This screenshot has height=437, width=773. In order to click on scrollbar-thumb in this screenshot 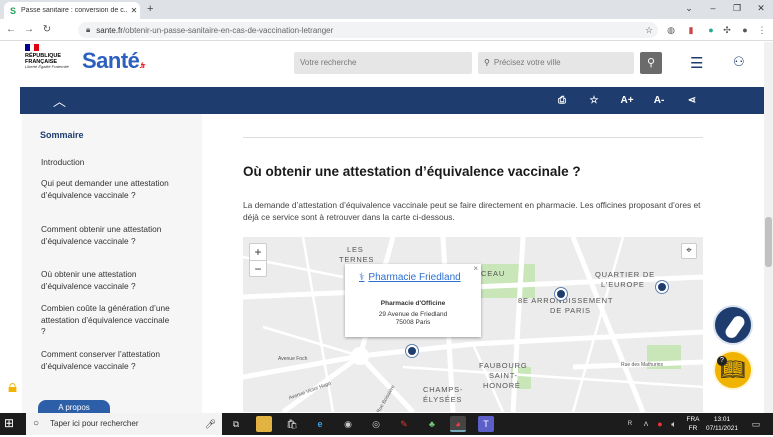, I will do `click(768, 242)`.